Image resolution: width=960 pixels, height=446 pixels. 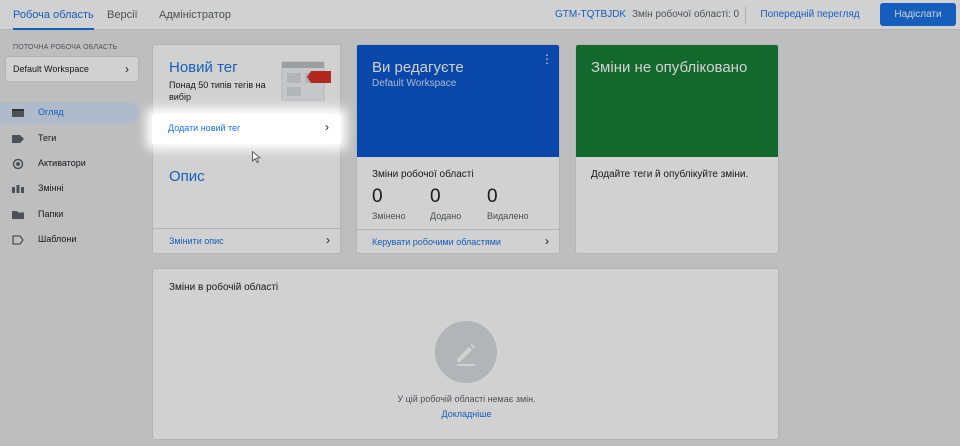 What do you see at coordinates (423, 174) in the screenshot?
I see `ws-changes-title: Зміни робочої області` at bounding box center [423, 174].